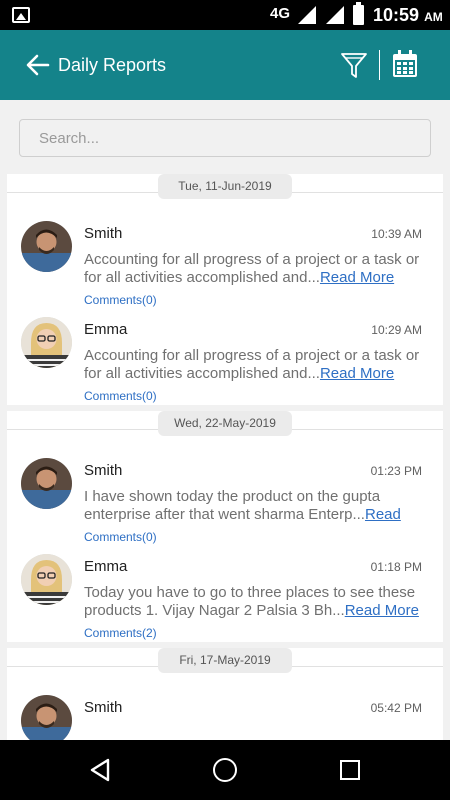  Describe the element at coordinates (358, 13) in the screenshot. I see `battery-icon` at that location.